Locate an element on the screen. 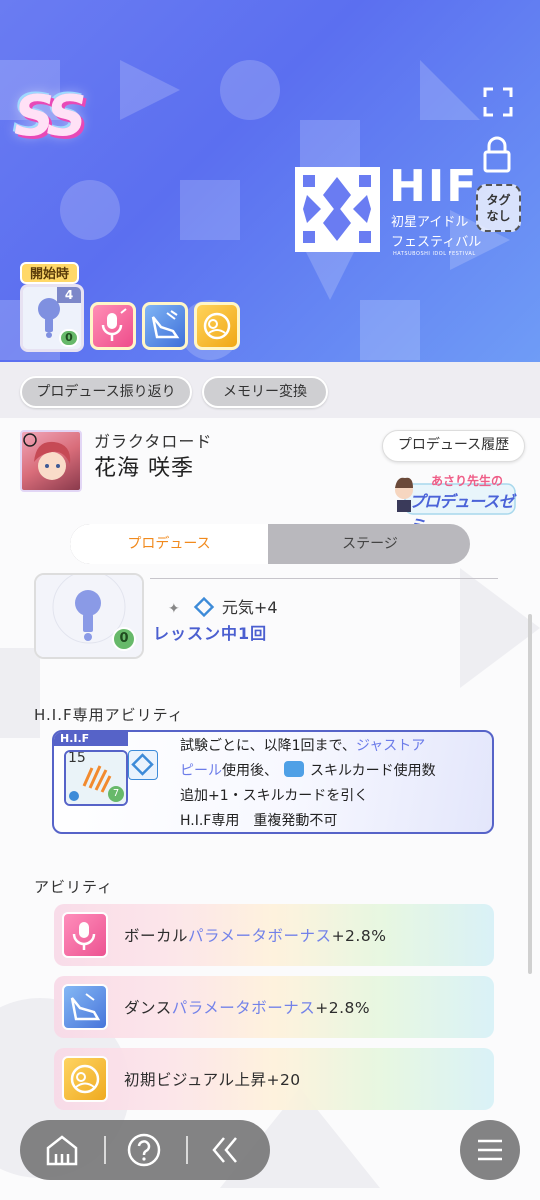  tag-badge: タグ なし is located at coordinates (498, 208).